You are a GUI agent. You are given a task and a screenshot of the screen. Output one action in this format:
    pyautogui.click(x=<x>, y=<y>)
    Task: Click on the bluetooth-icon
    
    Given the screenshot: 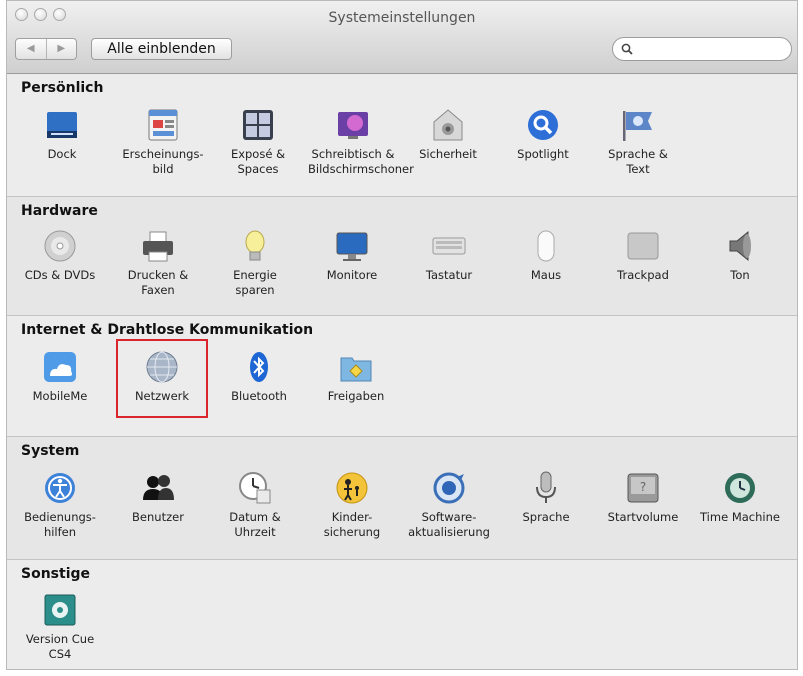 What is the action you would take?
    pyautogui.click(x=259, y=367)
    